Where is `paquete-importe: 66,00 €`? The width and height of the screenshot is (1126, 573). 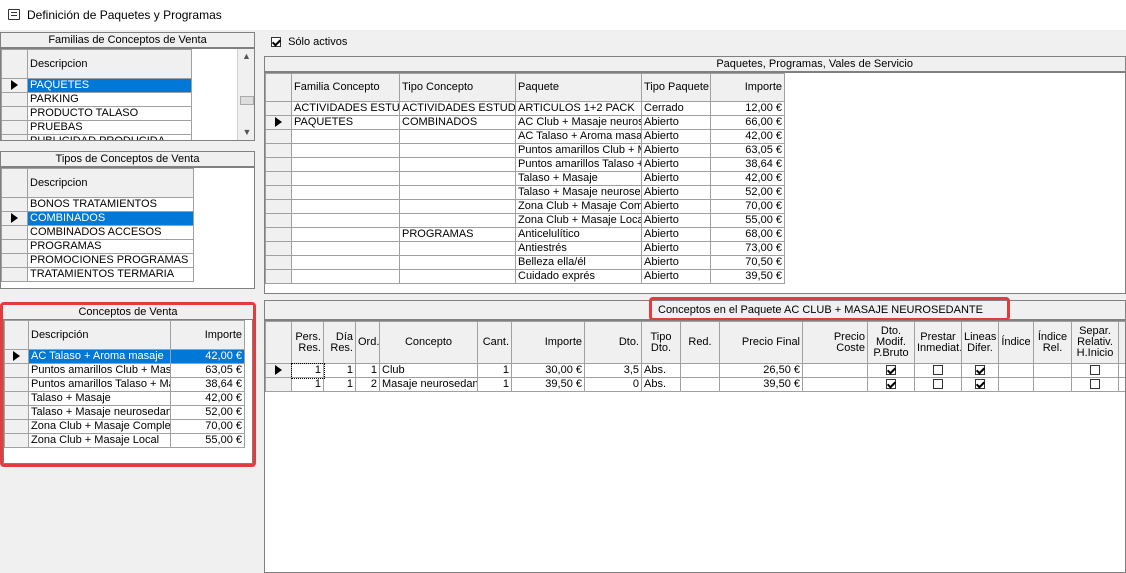
paquete-importe: 66,00 € is located at coordinates (747, 122).